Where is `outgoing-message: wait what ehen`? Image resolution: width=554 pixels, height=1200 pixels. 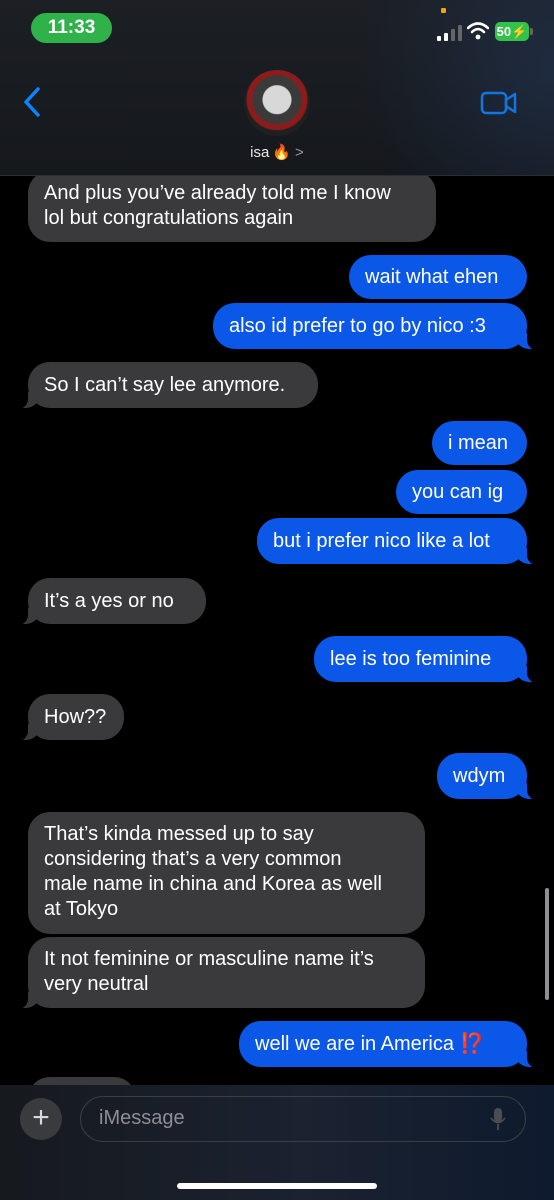
outgoing-message: wait what ehen is located at coordinates (438, 277).